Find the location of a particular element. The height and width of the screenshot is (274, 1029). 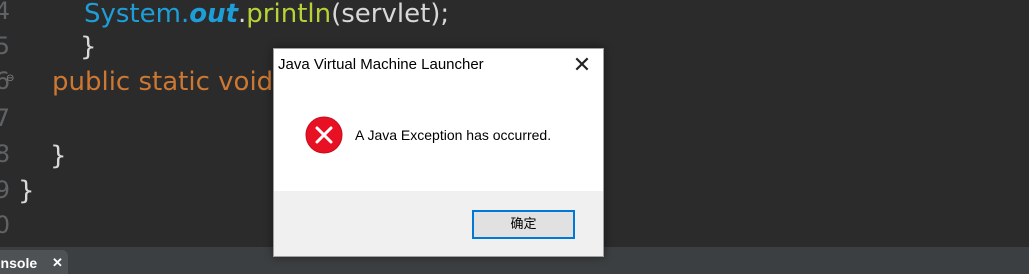

console-tab-label: onsole is located at coordinates (19, 263).